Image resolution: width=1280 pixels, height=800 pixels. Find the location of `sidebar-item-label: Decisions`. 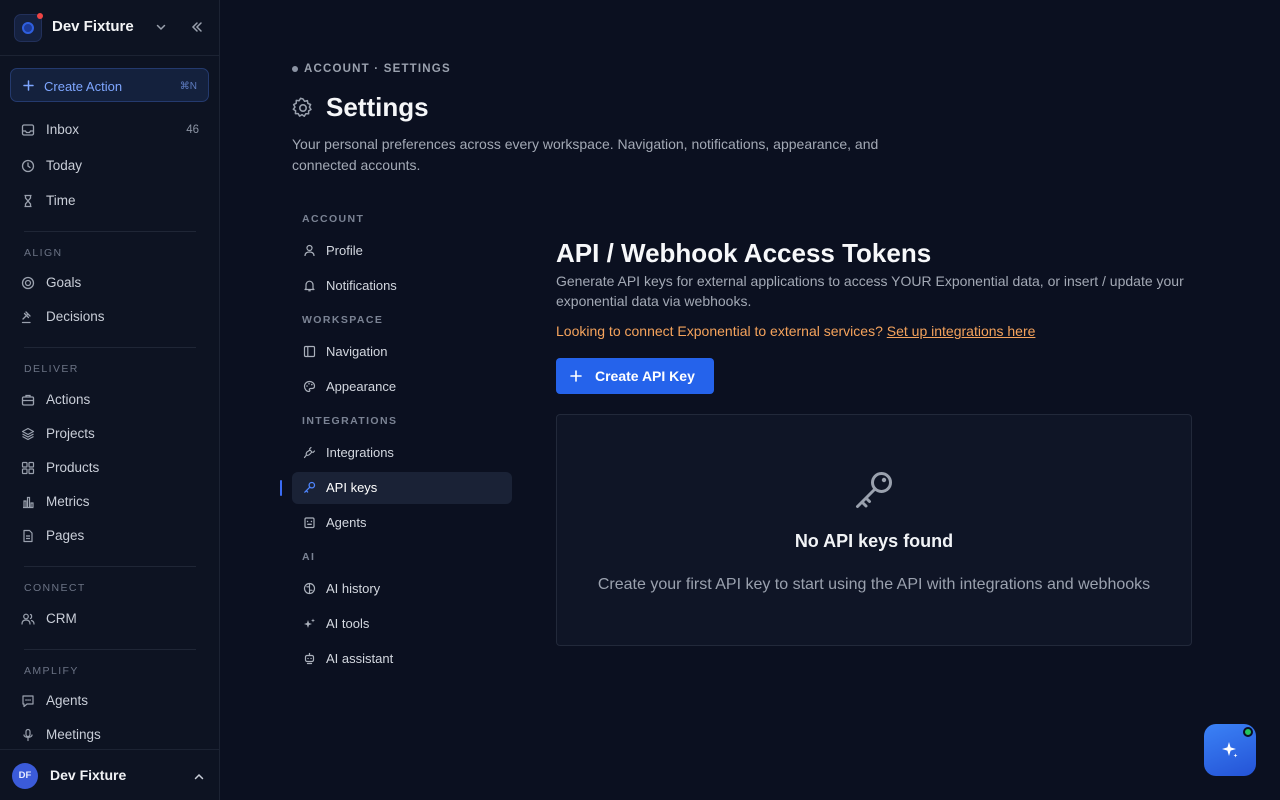

sidebar-item-label: Decisions is located at coordinates (75, 316).